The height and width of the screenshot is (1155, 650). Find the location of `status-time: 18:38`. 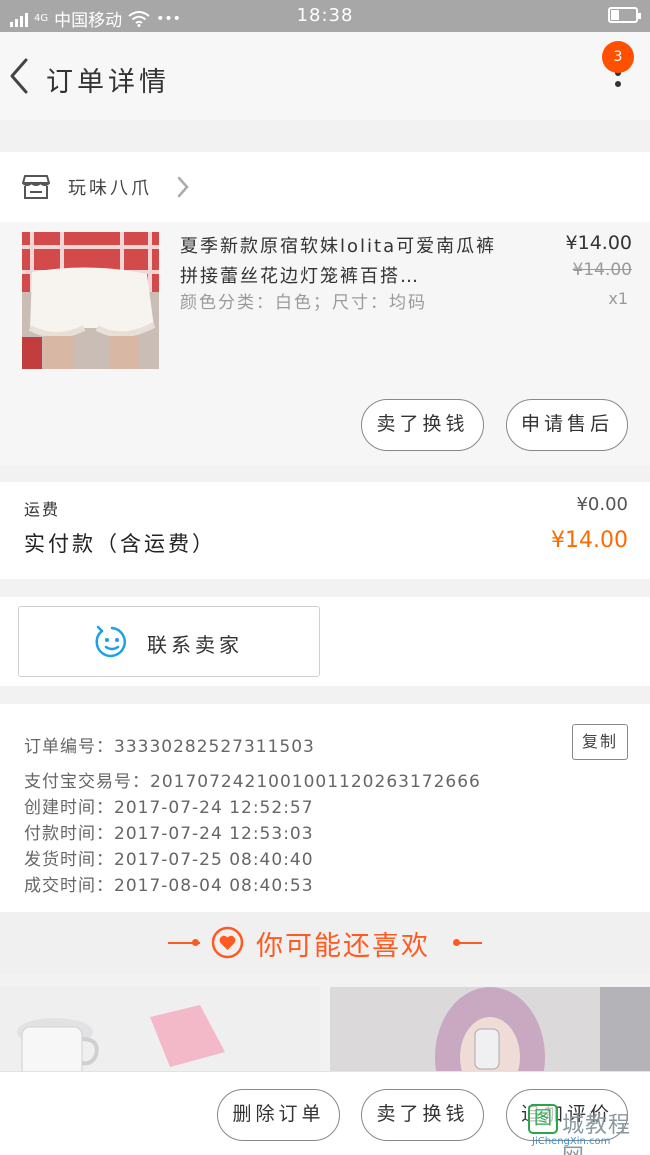

status-time: 18:38 is located at coordinates (325, 15).